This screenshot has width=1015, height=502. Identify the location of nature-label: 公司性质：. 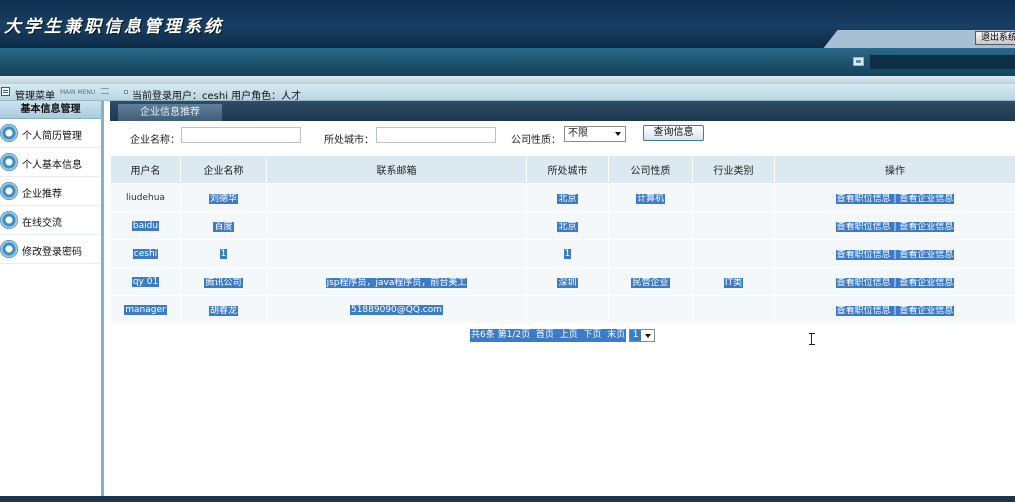
(536, 140).